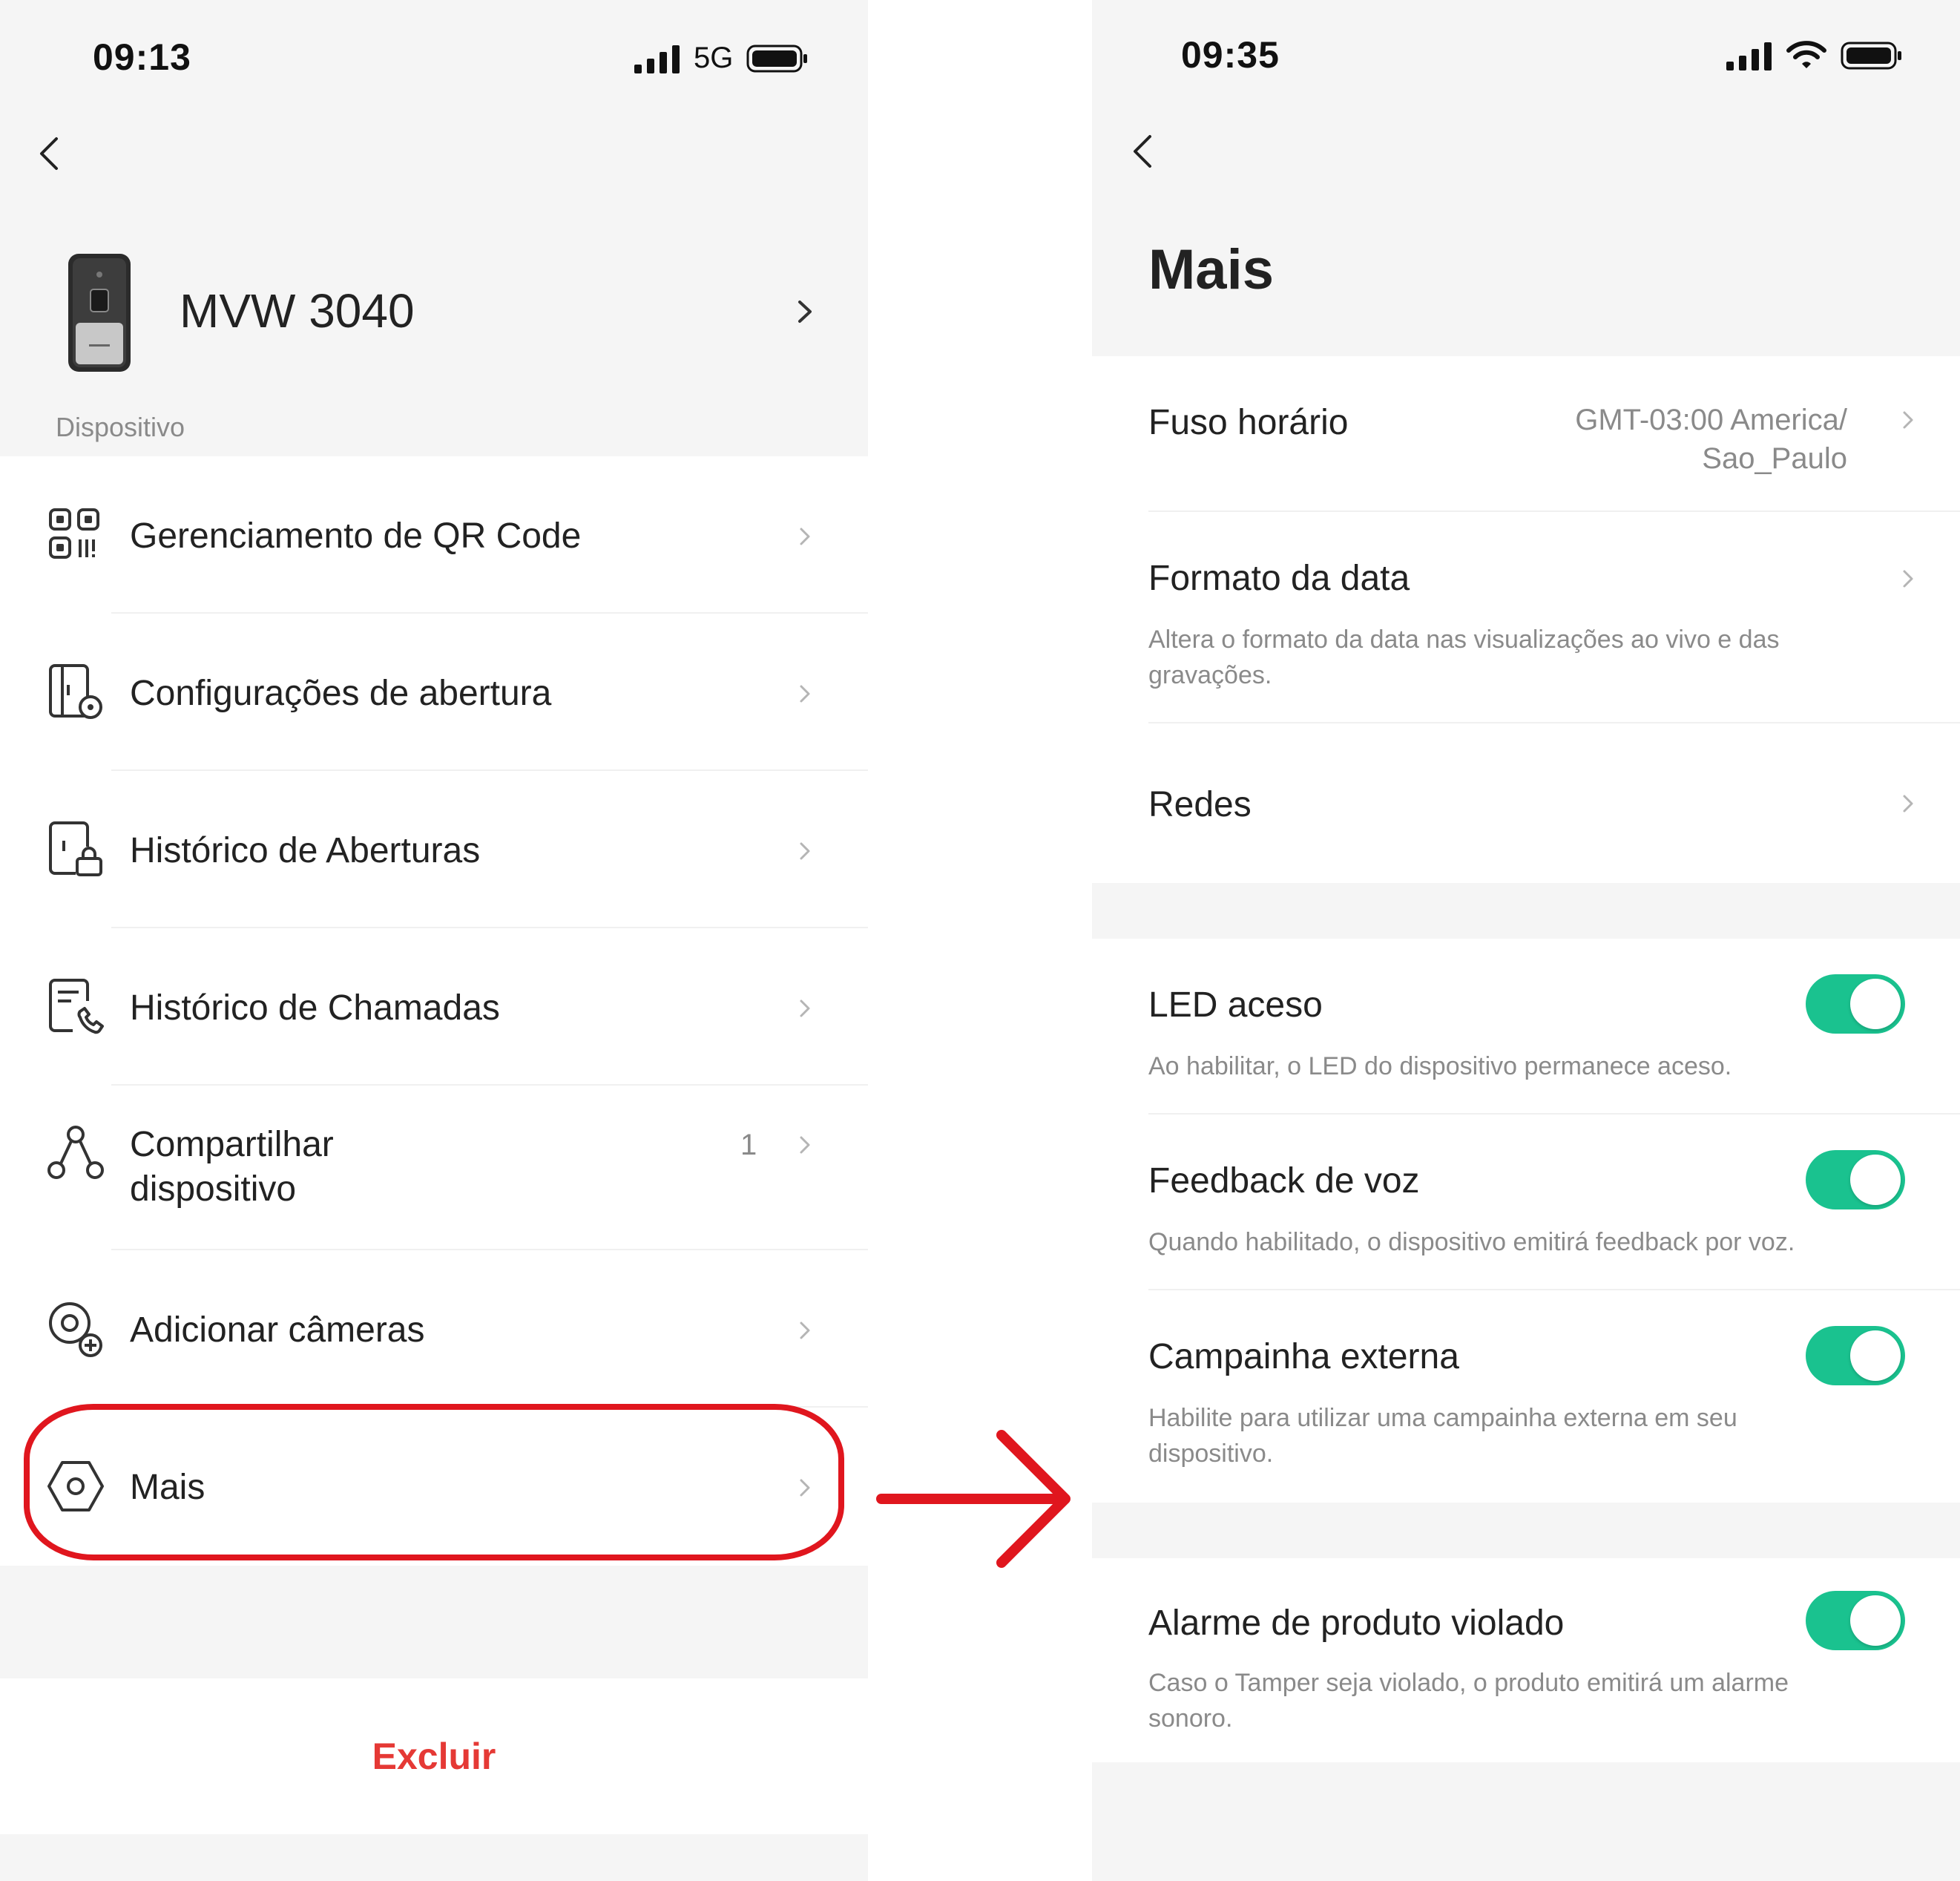  Describe the element at coordinates (434, 1168) in the screenshot. I see `menu-item-share-device: Compartilhar dispositivo 1` at that location.